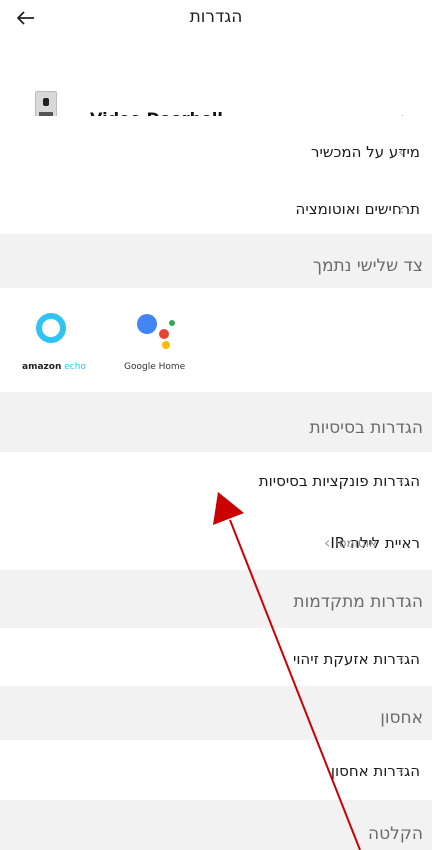  I want to click on third-party-integrations, so click(216, 340).